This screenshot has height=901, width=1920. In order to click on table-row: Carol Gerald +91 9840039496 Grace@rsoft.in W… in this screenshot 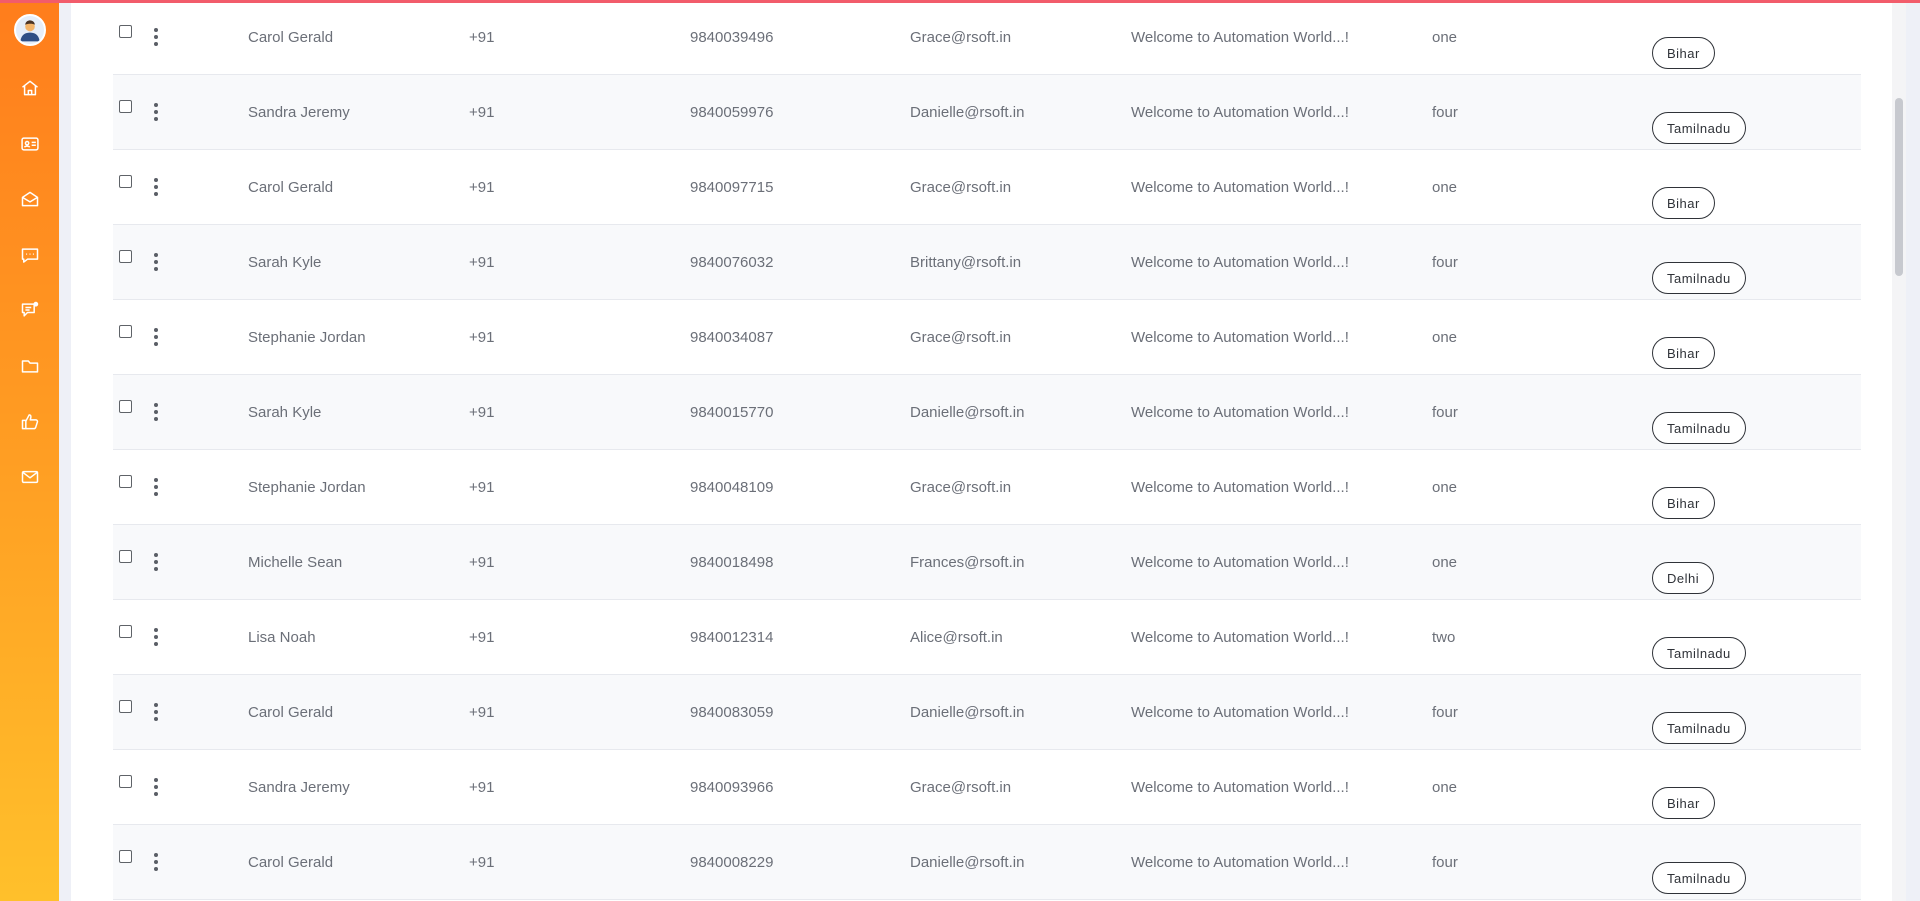, I will do `click(987, 37)`.